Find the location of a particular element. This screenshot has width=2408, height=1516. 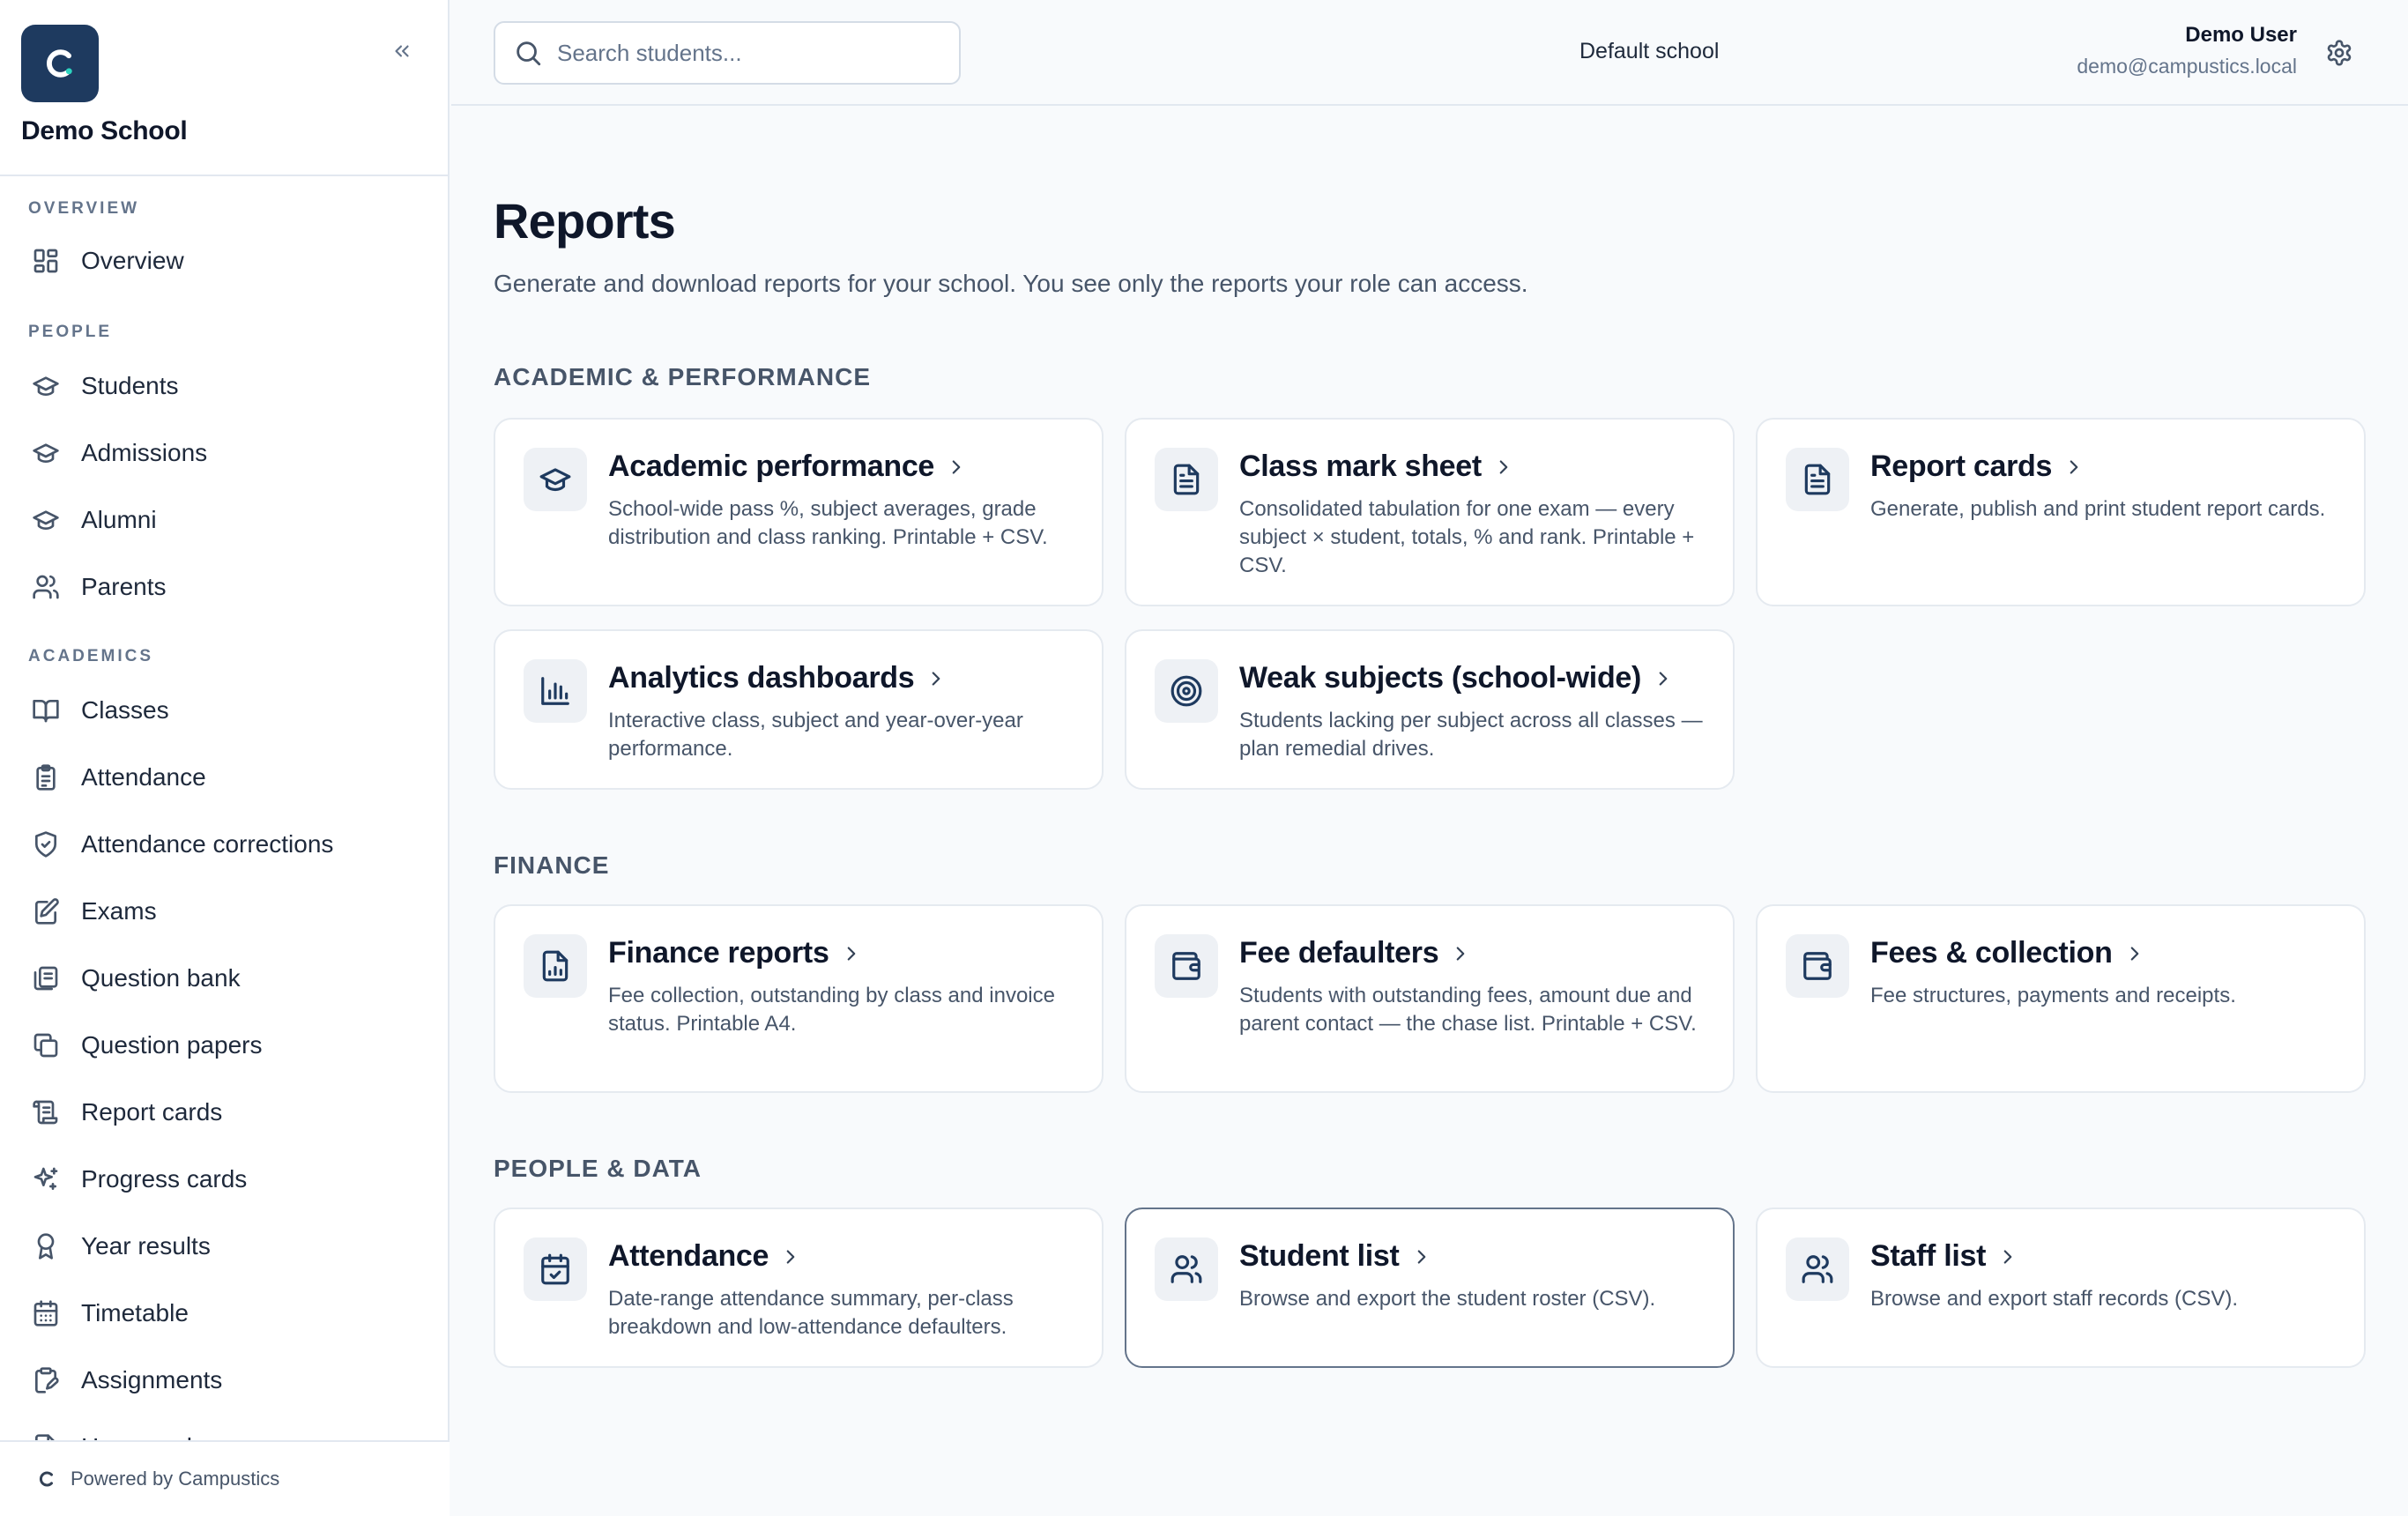

sidebar-item-exams: Exams is located at coordinates (225, 911).